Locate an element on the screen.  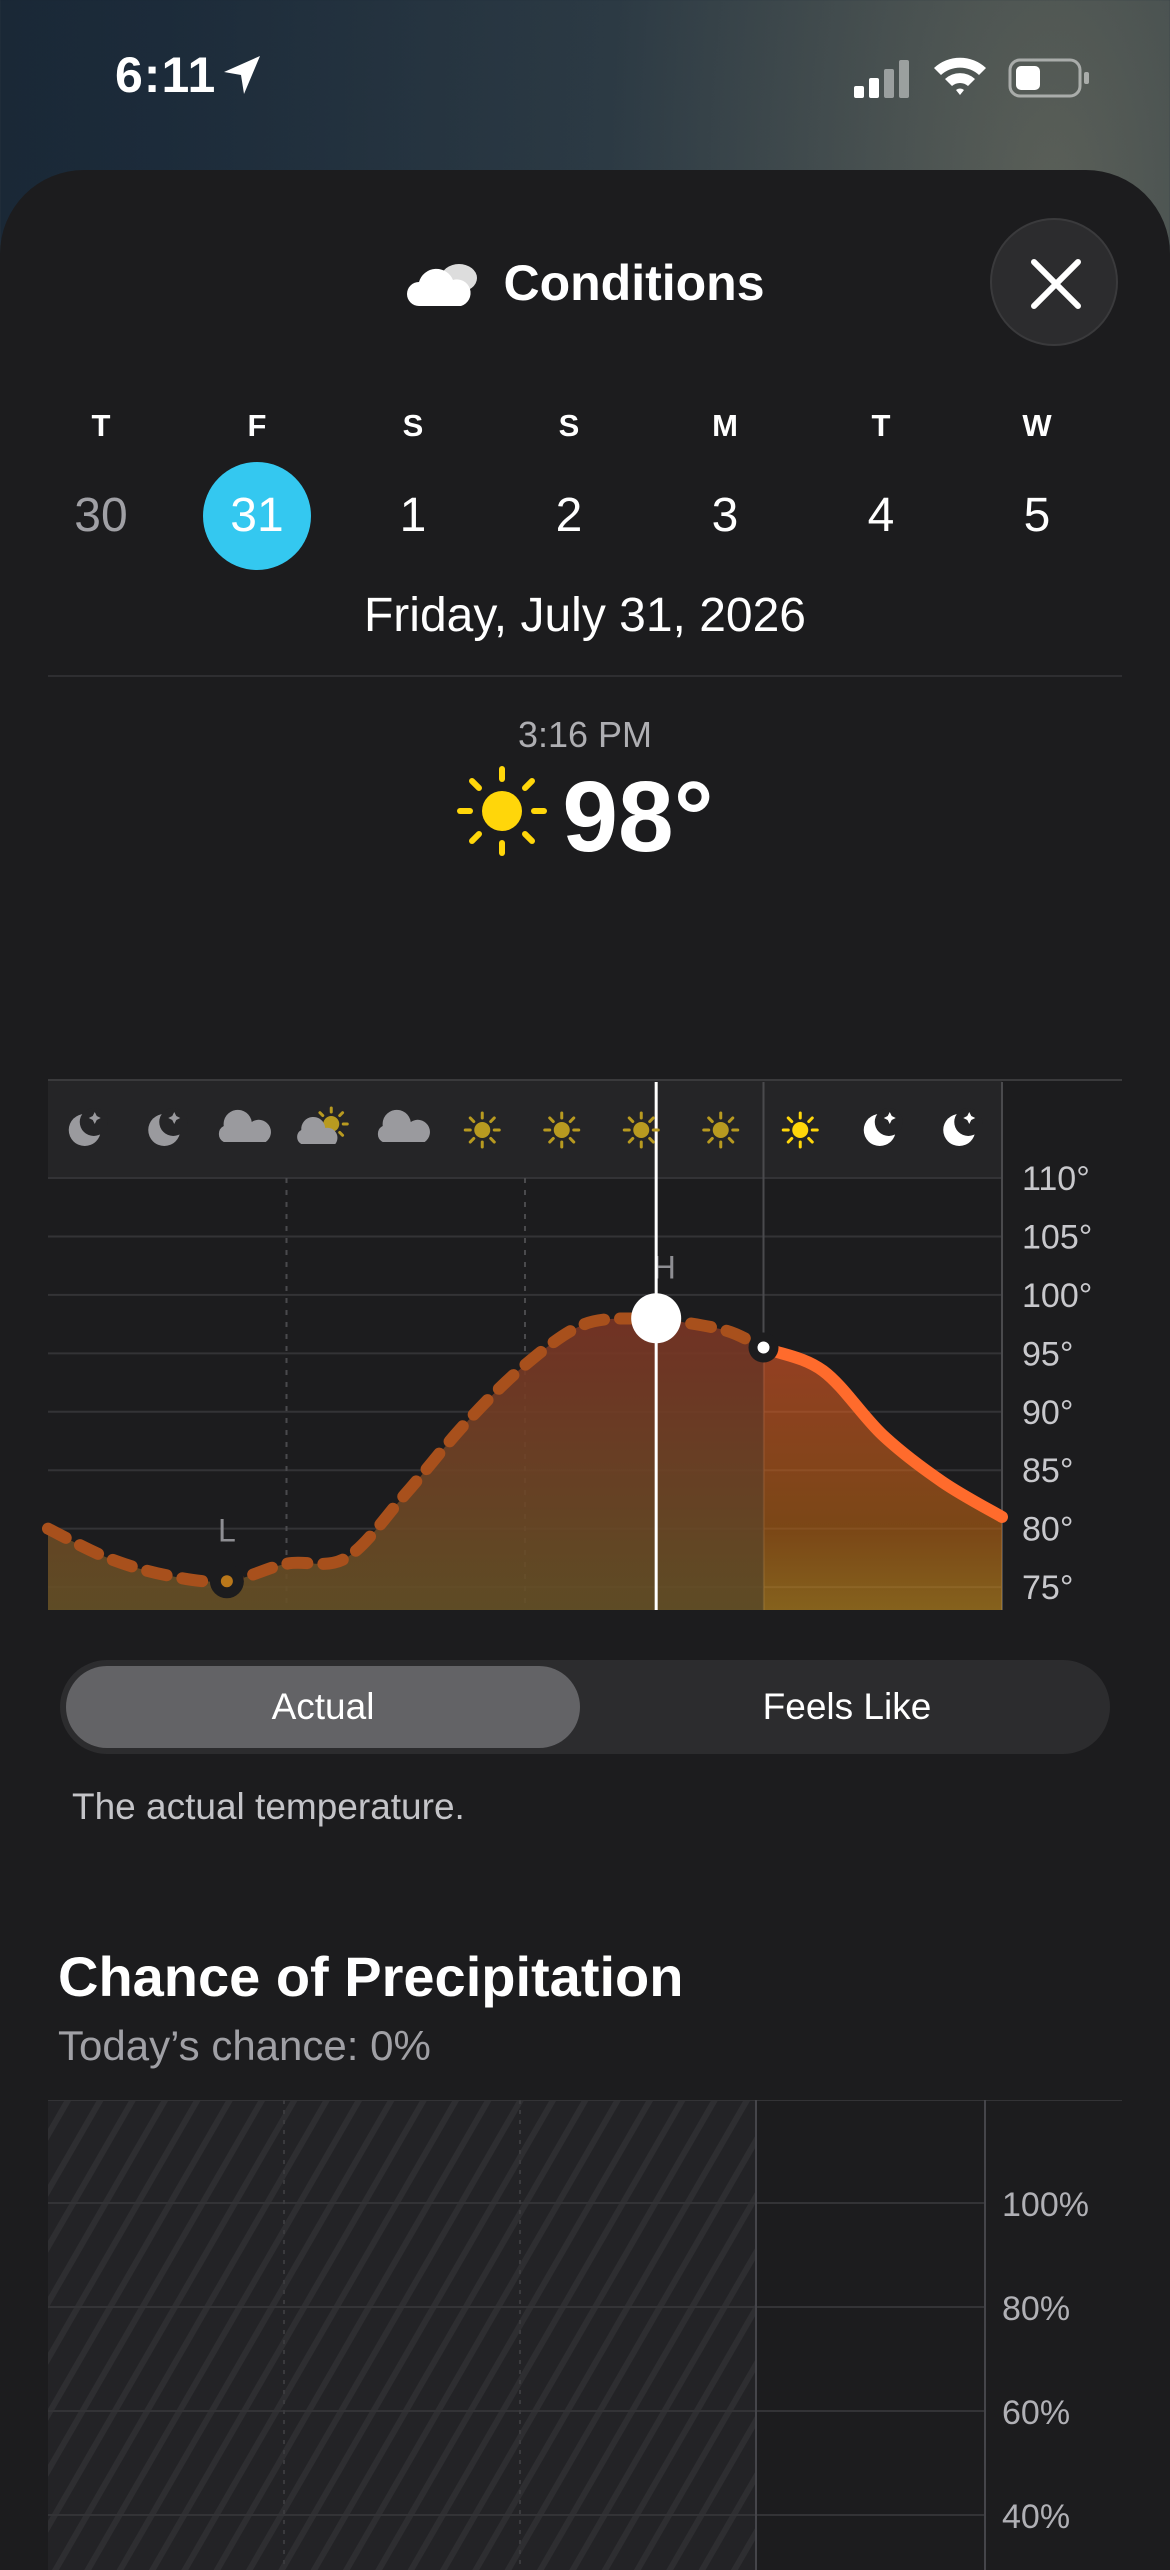
y-tick-label: 95° is located at coordinates (1047, 1354).